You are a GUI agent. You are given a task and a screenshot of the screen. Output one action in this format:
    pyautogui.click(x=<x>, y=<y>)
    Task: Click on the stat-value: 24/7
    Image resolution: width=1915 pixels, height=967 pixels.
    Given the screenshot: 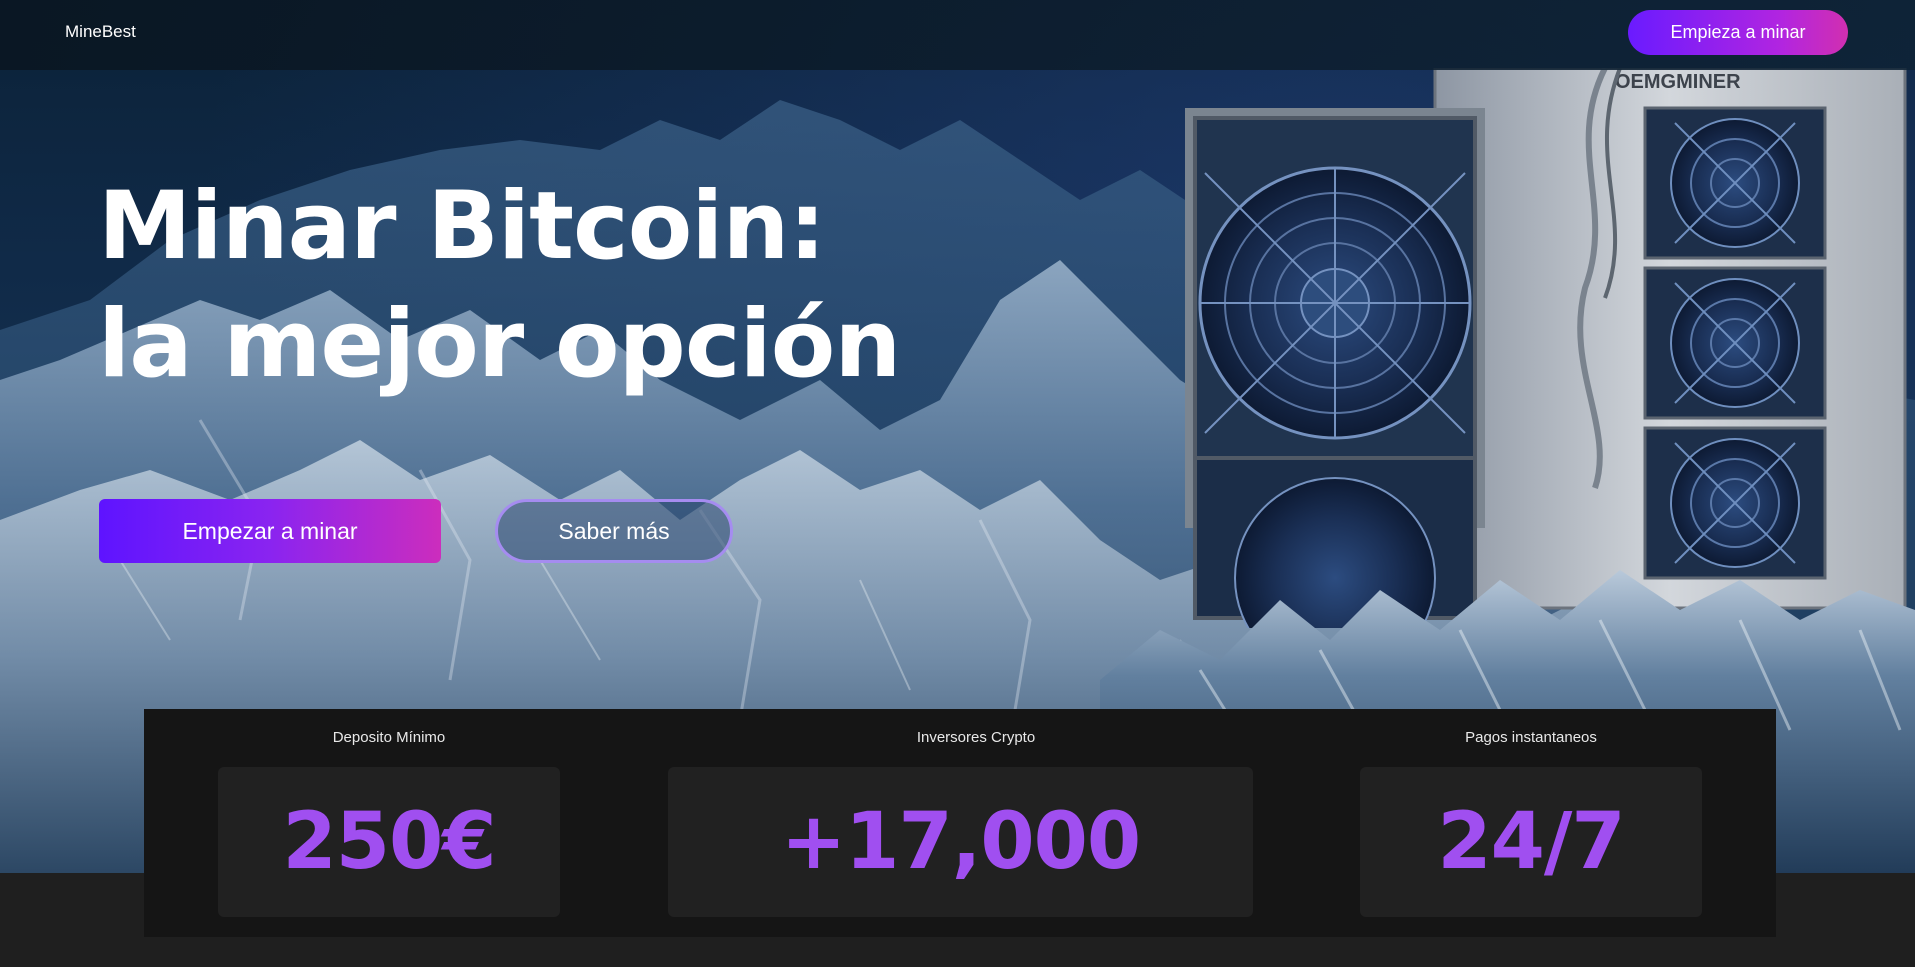 What is the action you would take?
    pyautogui.click(x=1531, y=842)
    